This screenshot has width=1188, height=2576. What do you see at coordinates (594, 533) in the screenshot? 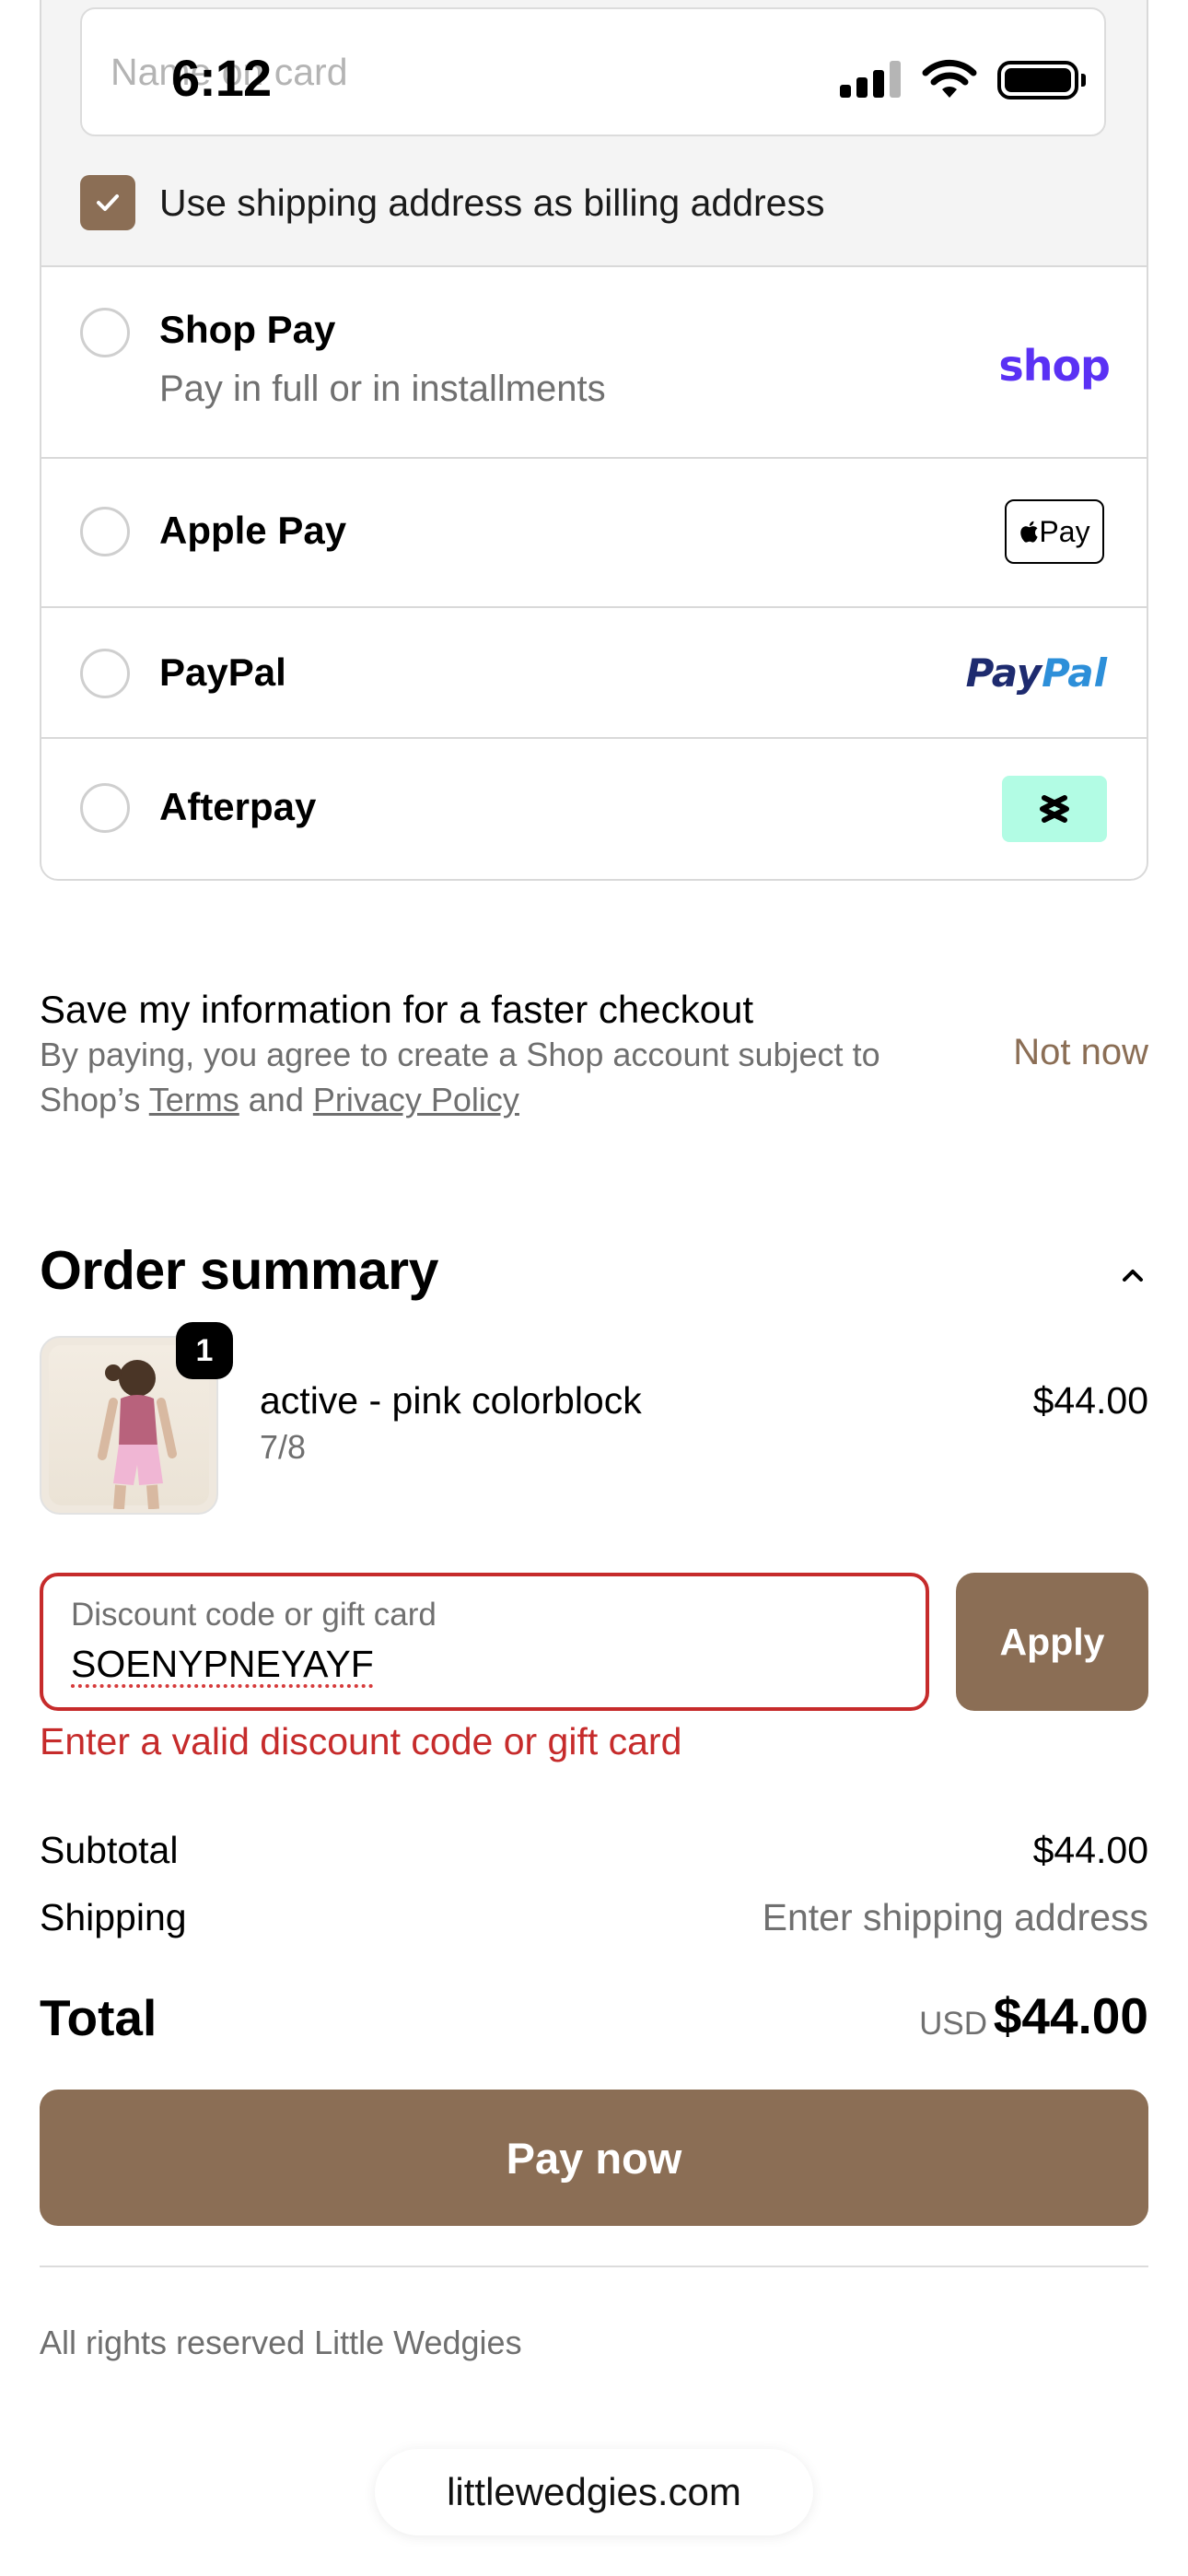
I see `payment-option-apple-pay: Apple Pay Pay` at bounding box center [594, 533].